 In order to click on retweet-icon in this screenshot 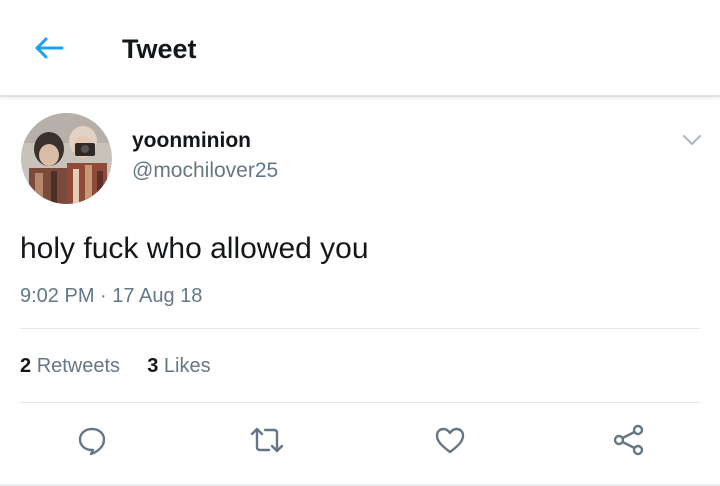, I will do `click(267, 440)`.